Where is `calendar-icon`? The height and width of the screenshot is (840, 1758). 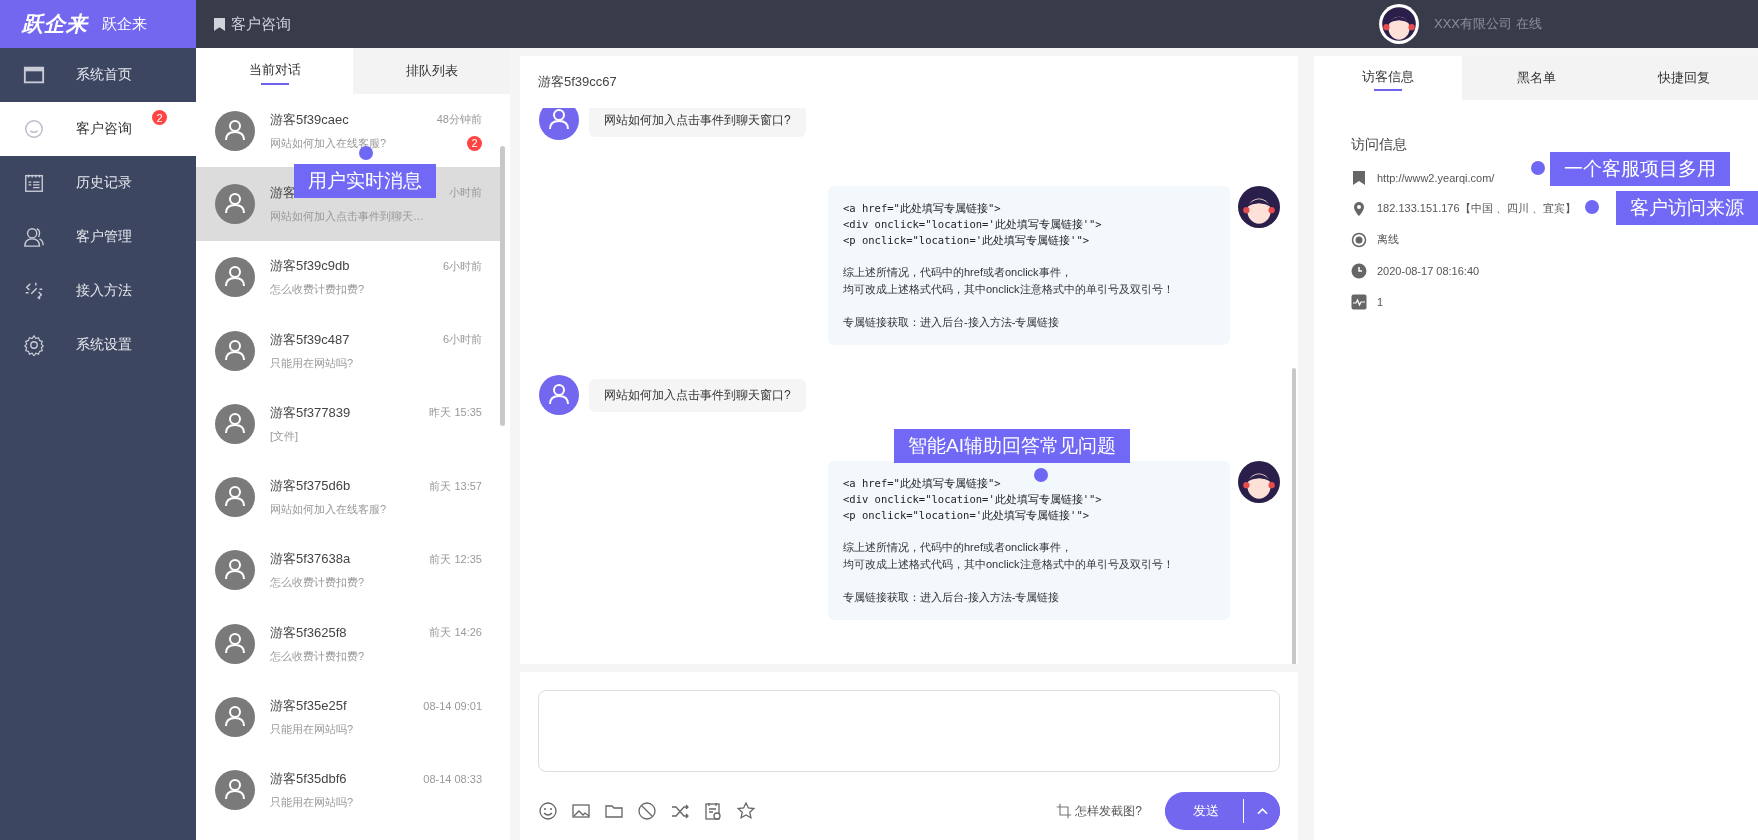 calendar-icon is located at coordinates (713, 811).